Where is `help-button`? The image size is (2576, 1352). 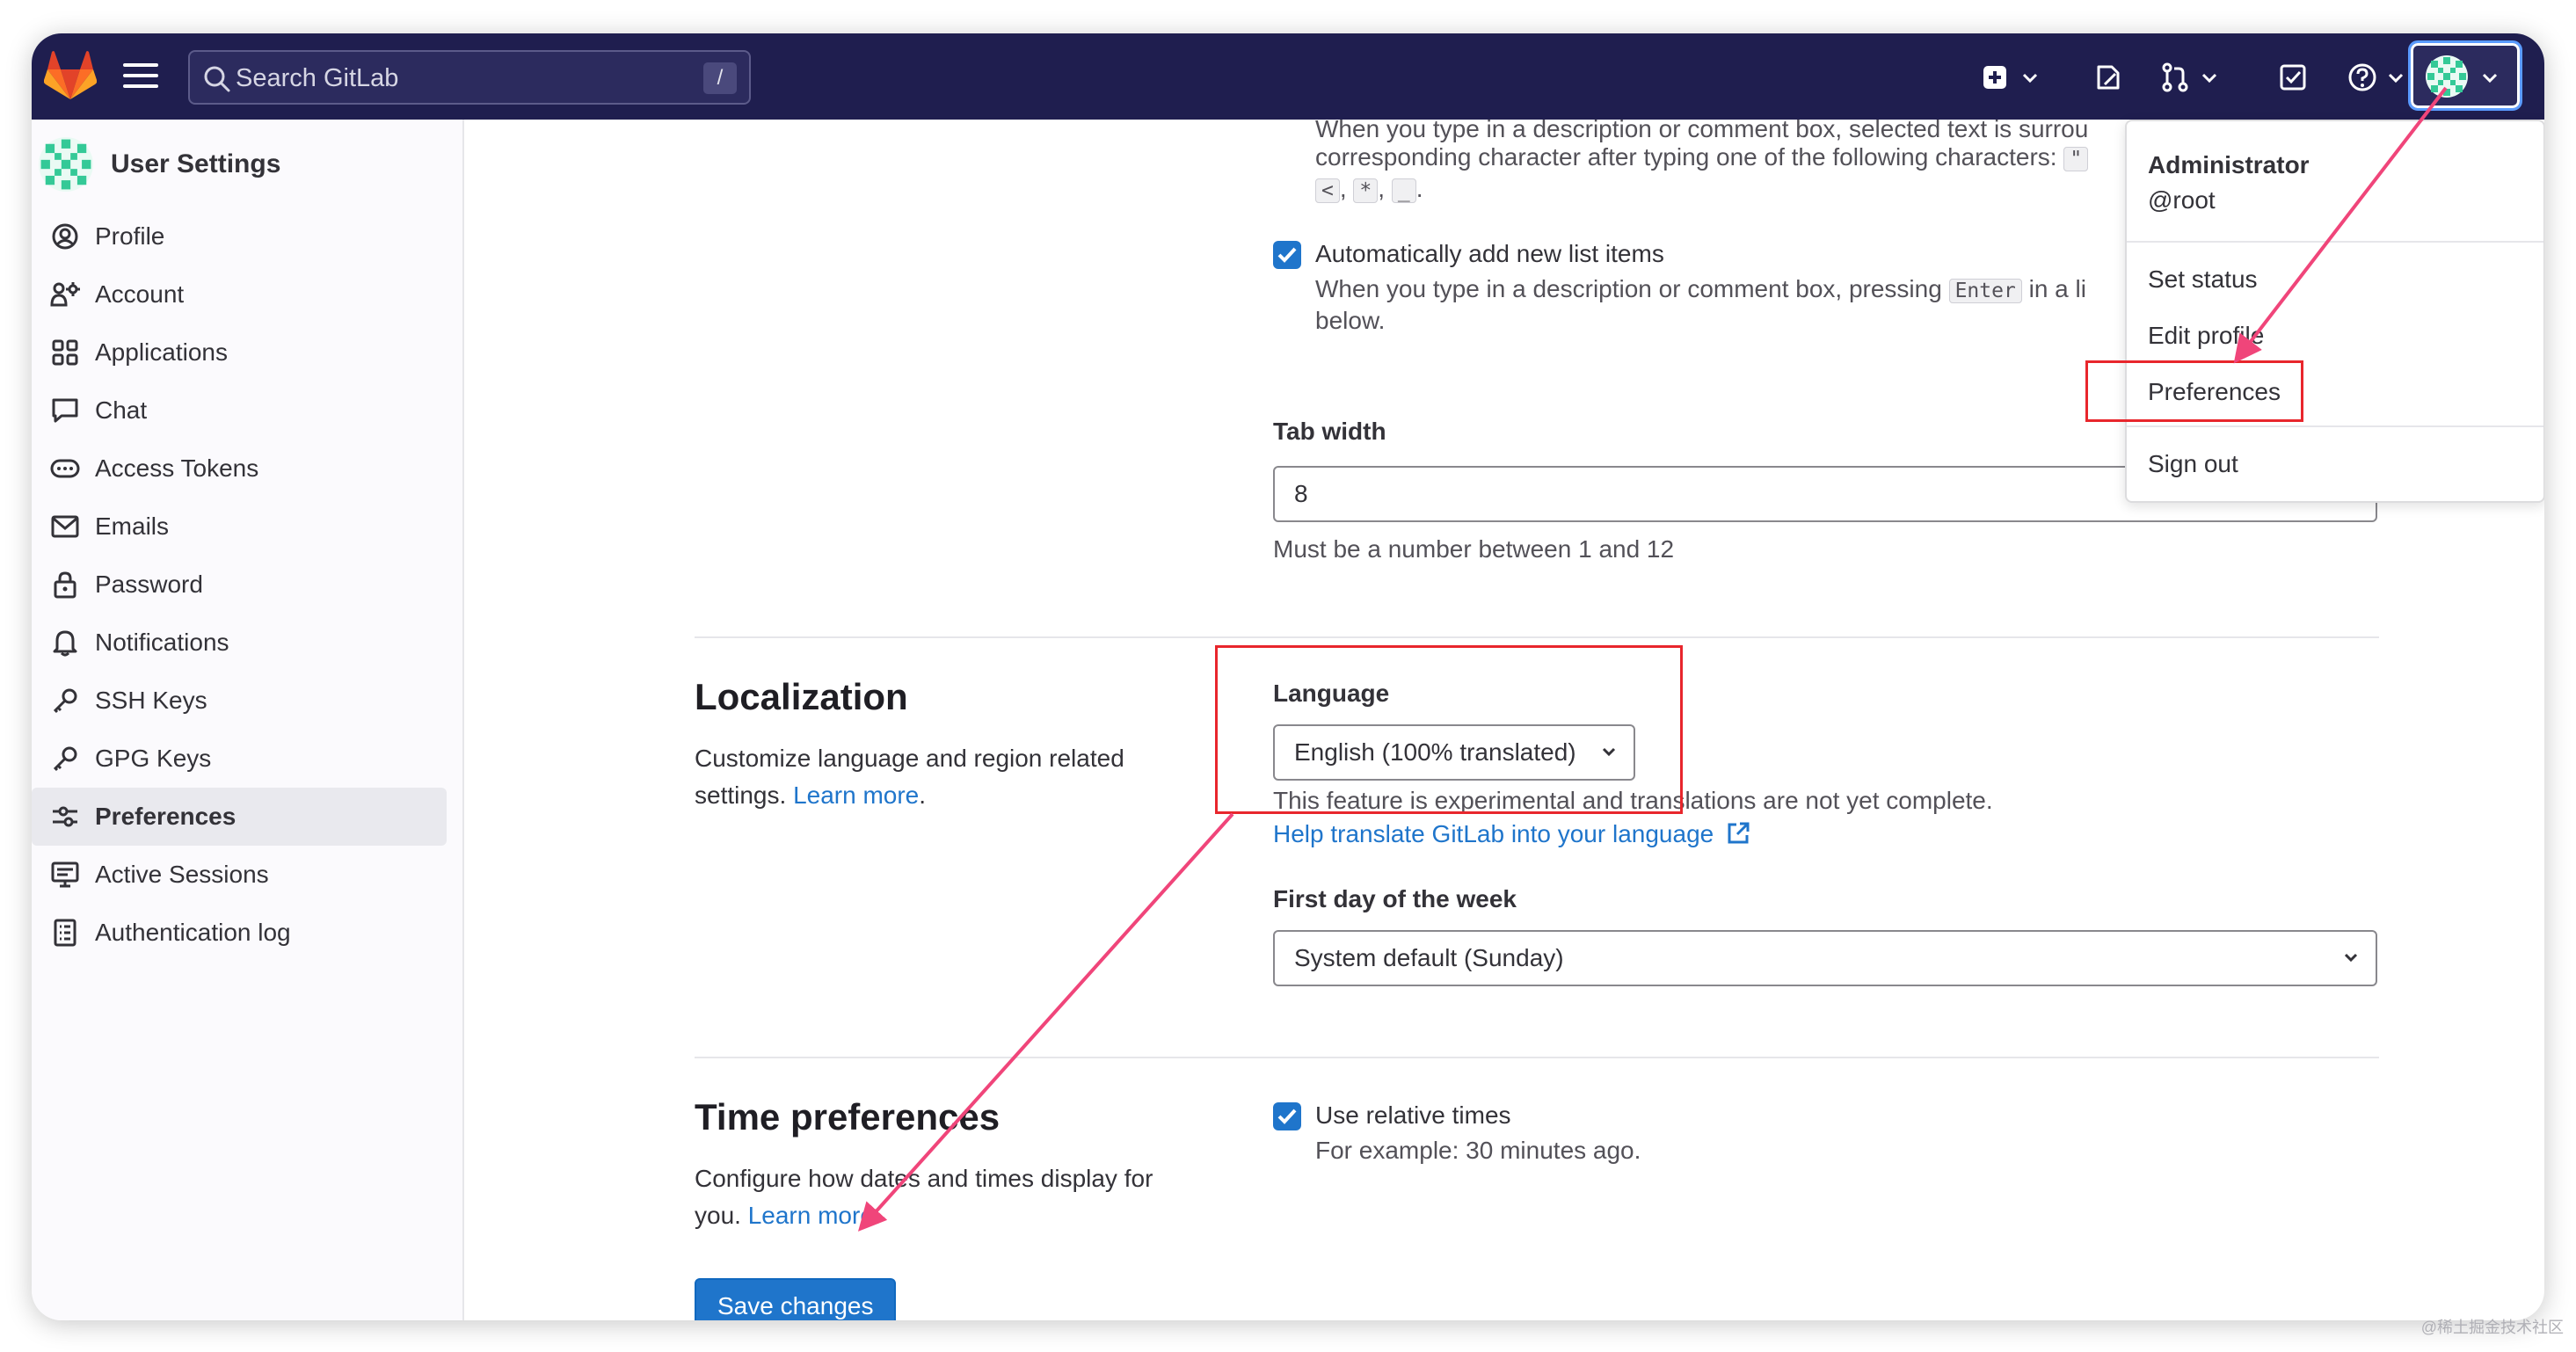
help-button is located at coordinates (2376, 77).